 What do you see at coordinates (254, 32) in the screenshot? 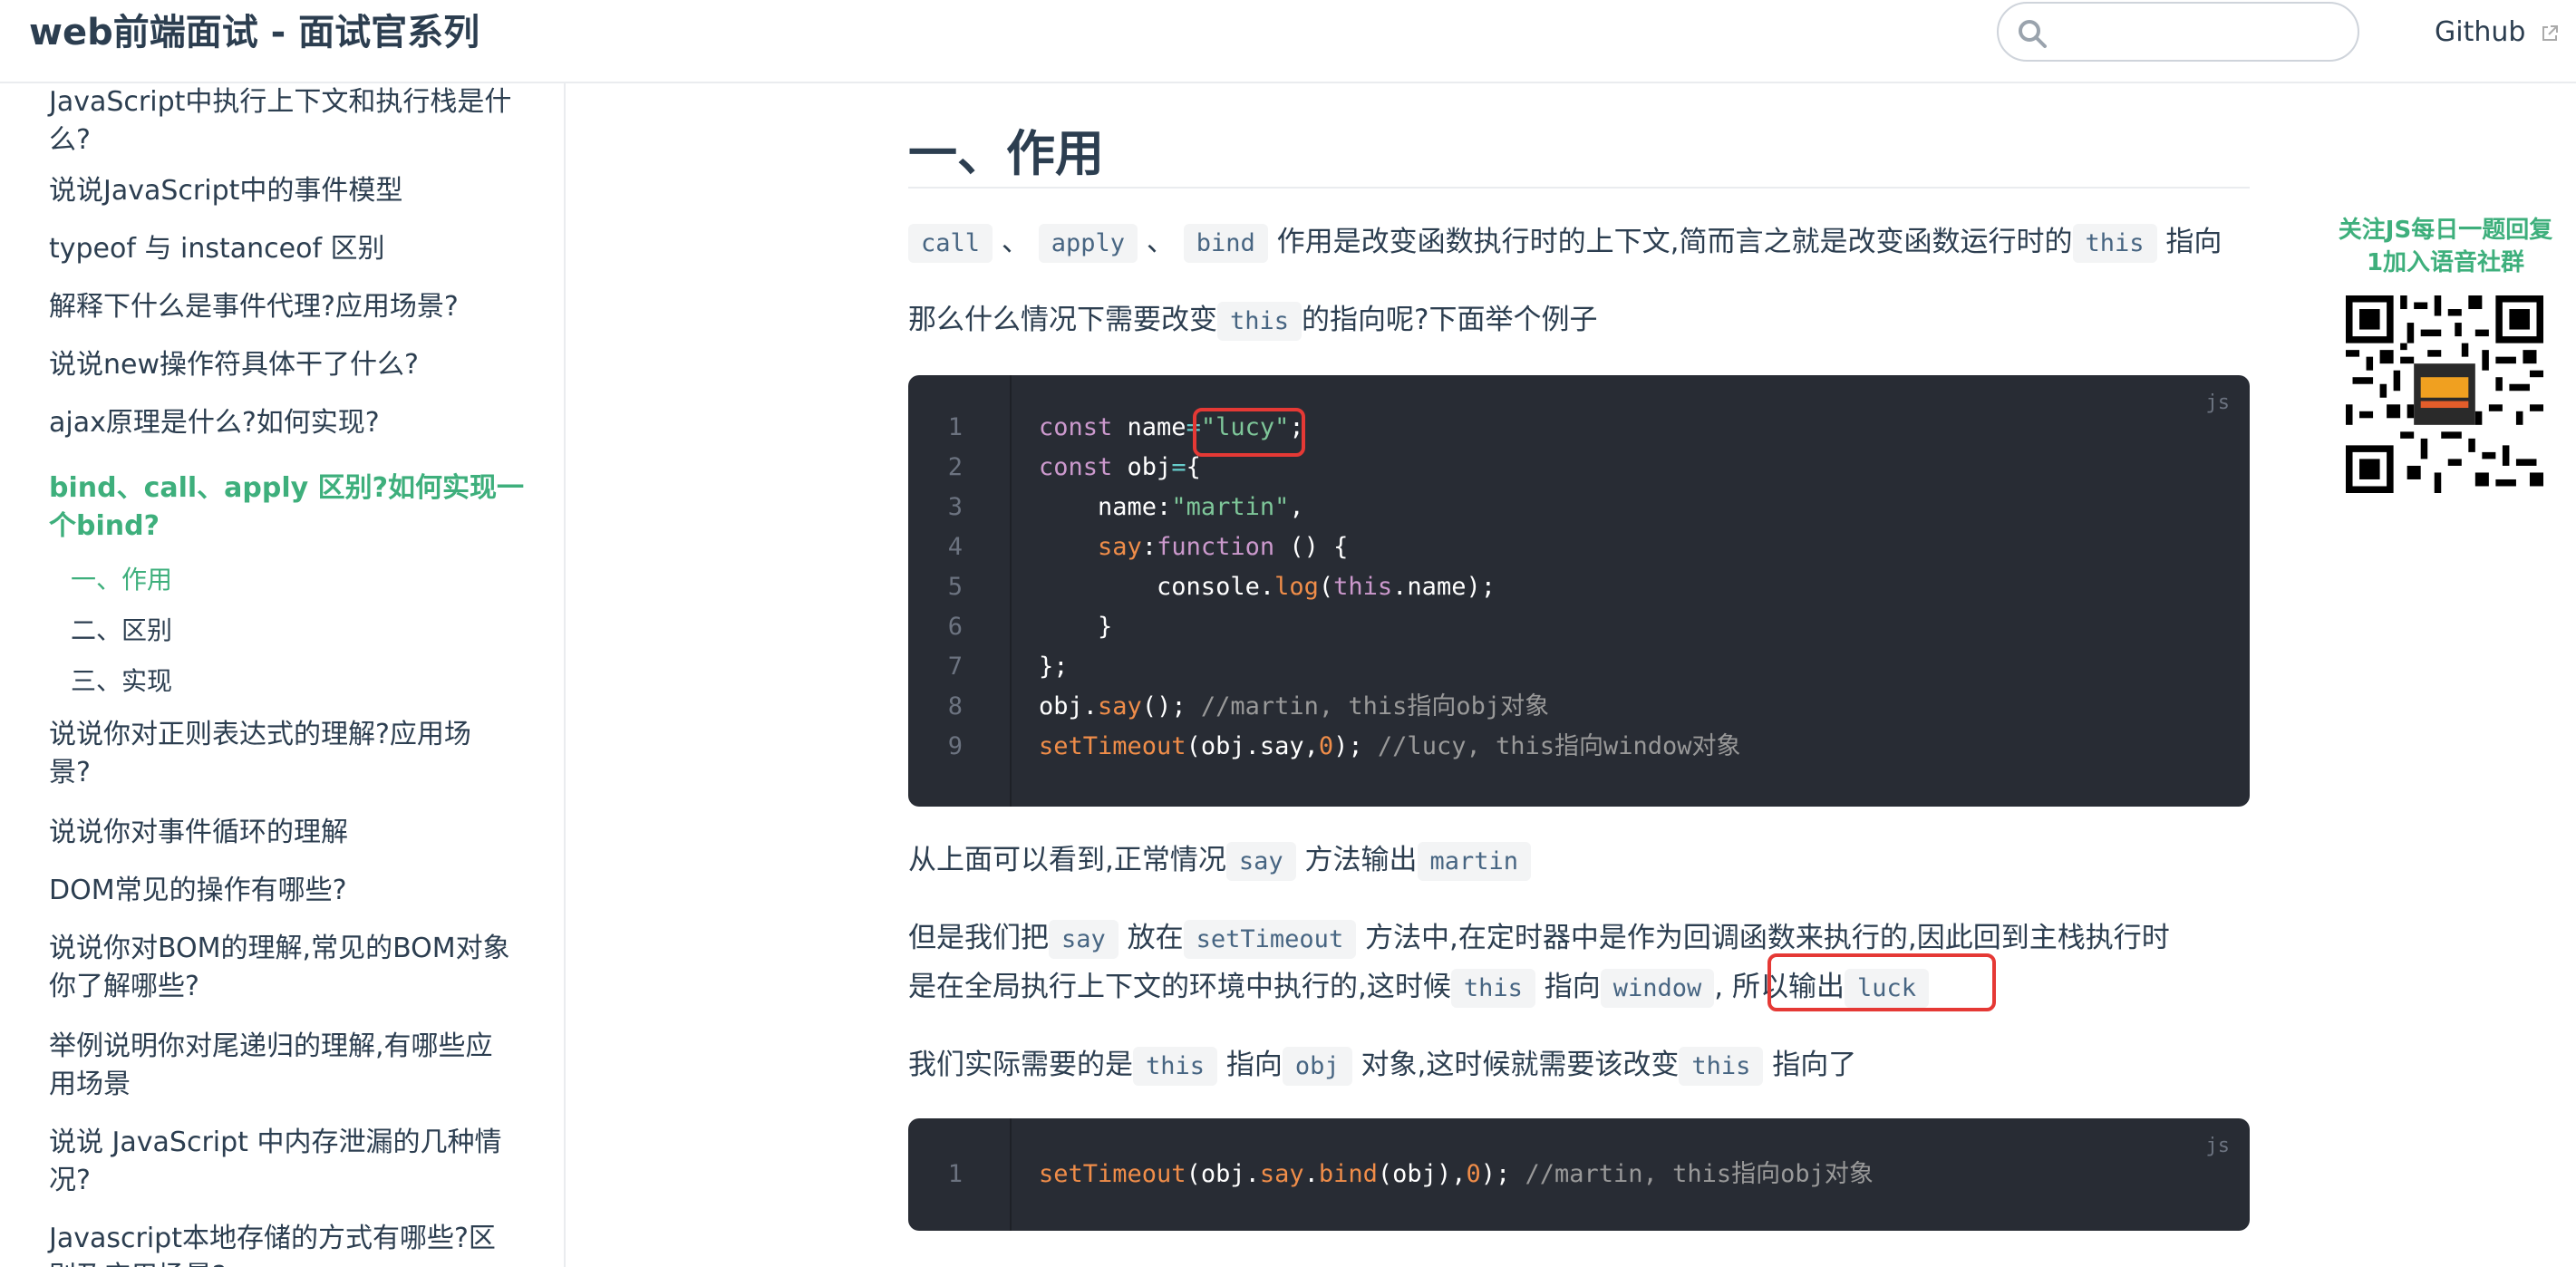
I see `site-title: web前端面试 - 面试官系列` at bounding box center [254, 32].